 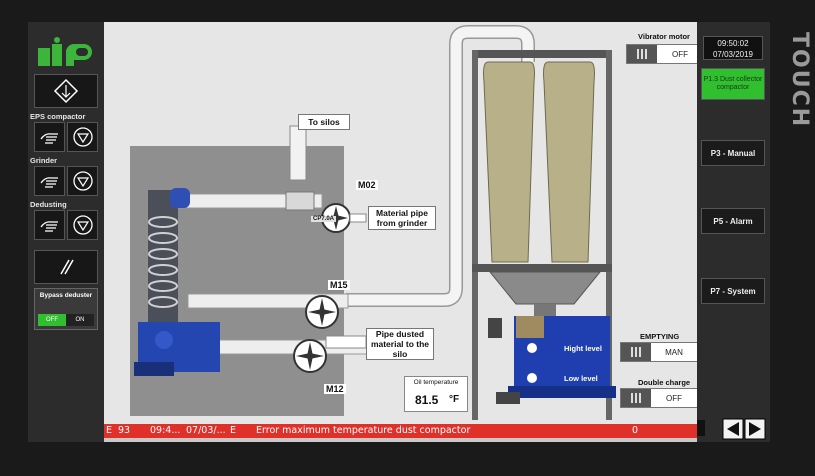 What do you see at coordinates (660, 336) in the screenshot?
I see `emptying-label: EMPTYING` at bounding box center [660, 336].